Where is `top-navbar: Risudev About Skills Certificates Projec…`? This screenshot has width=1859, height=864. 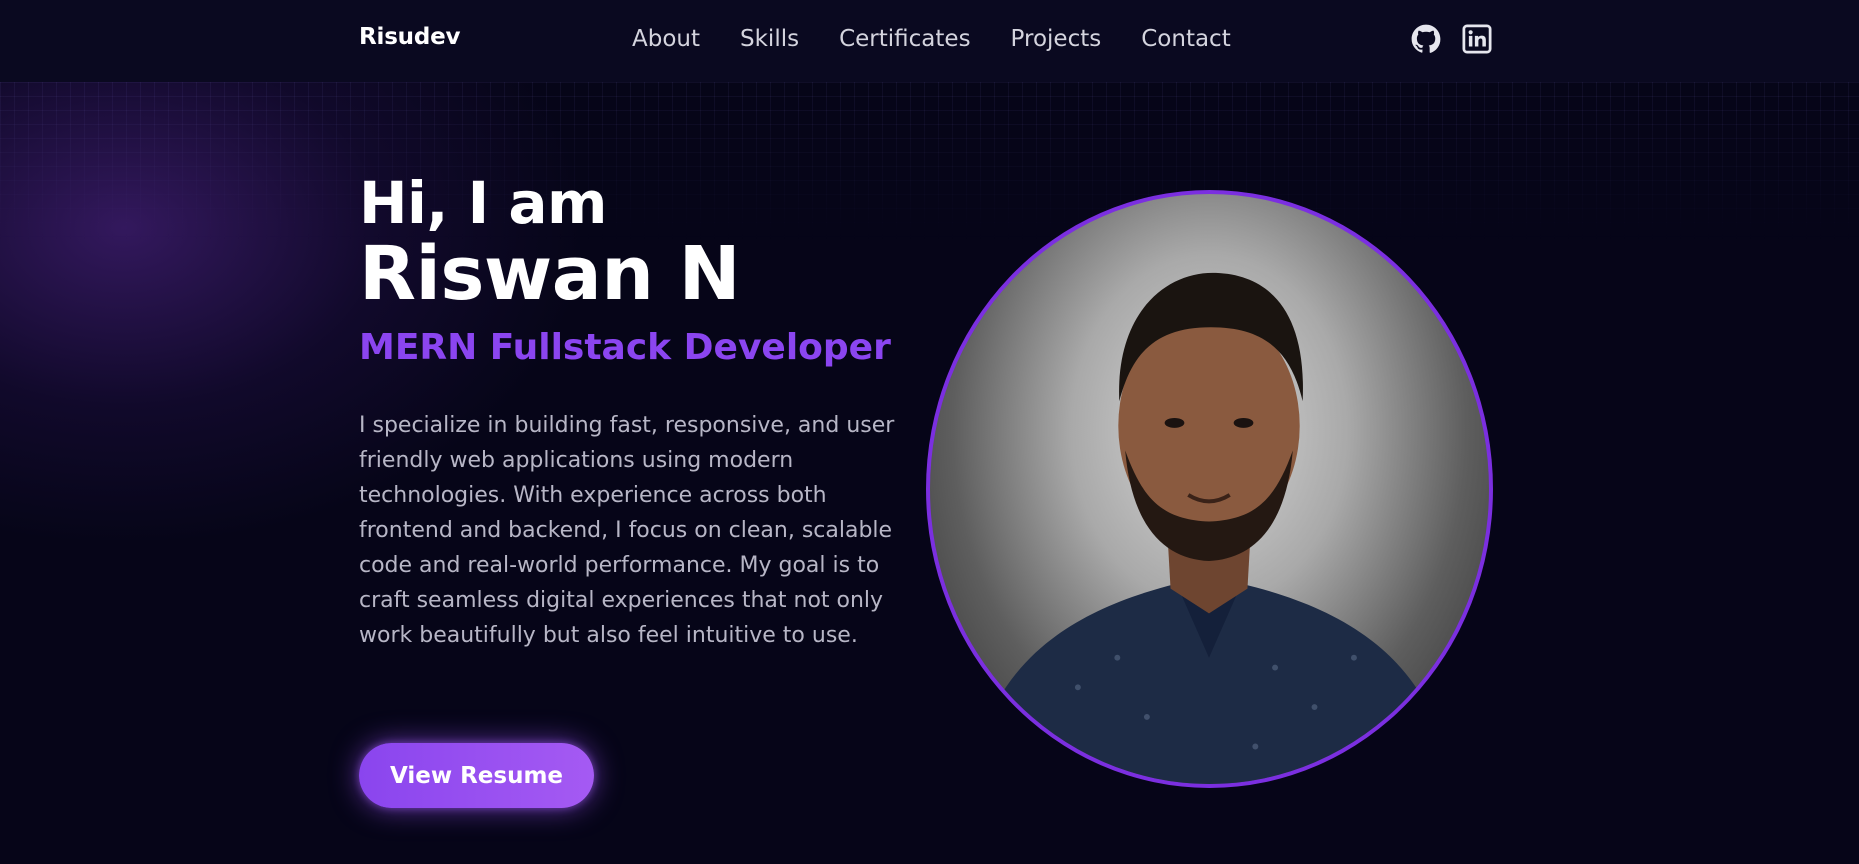
top-navbar: Risudev About Skills Certificates Projec… is located at coordinates (929, 41).